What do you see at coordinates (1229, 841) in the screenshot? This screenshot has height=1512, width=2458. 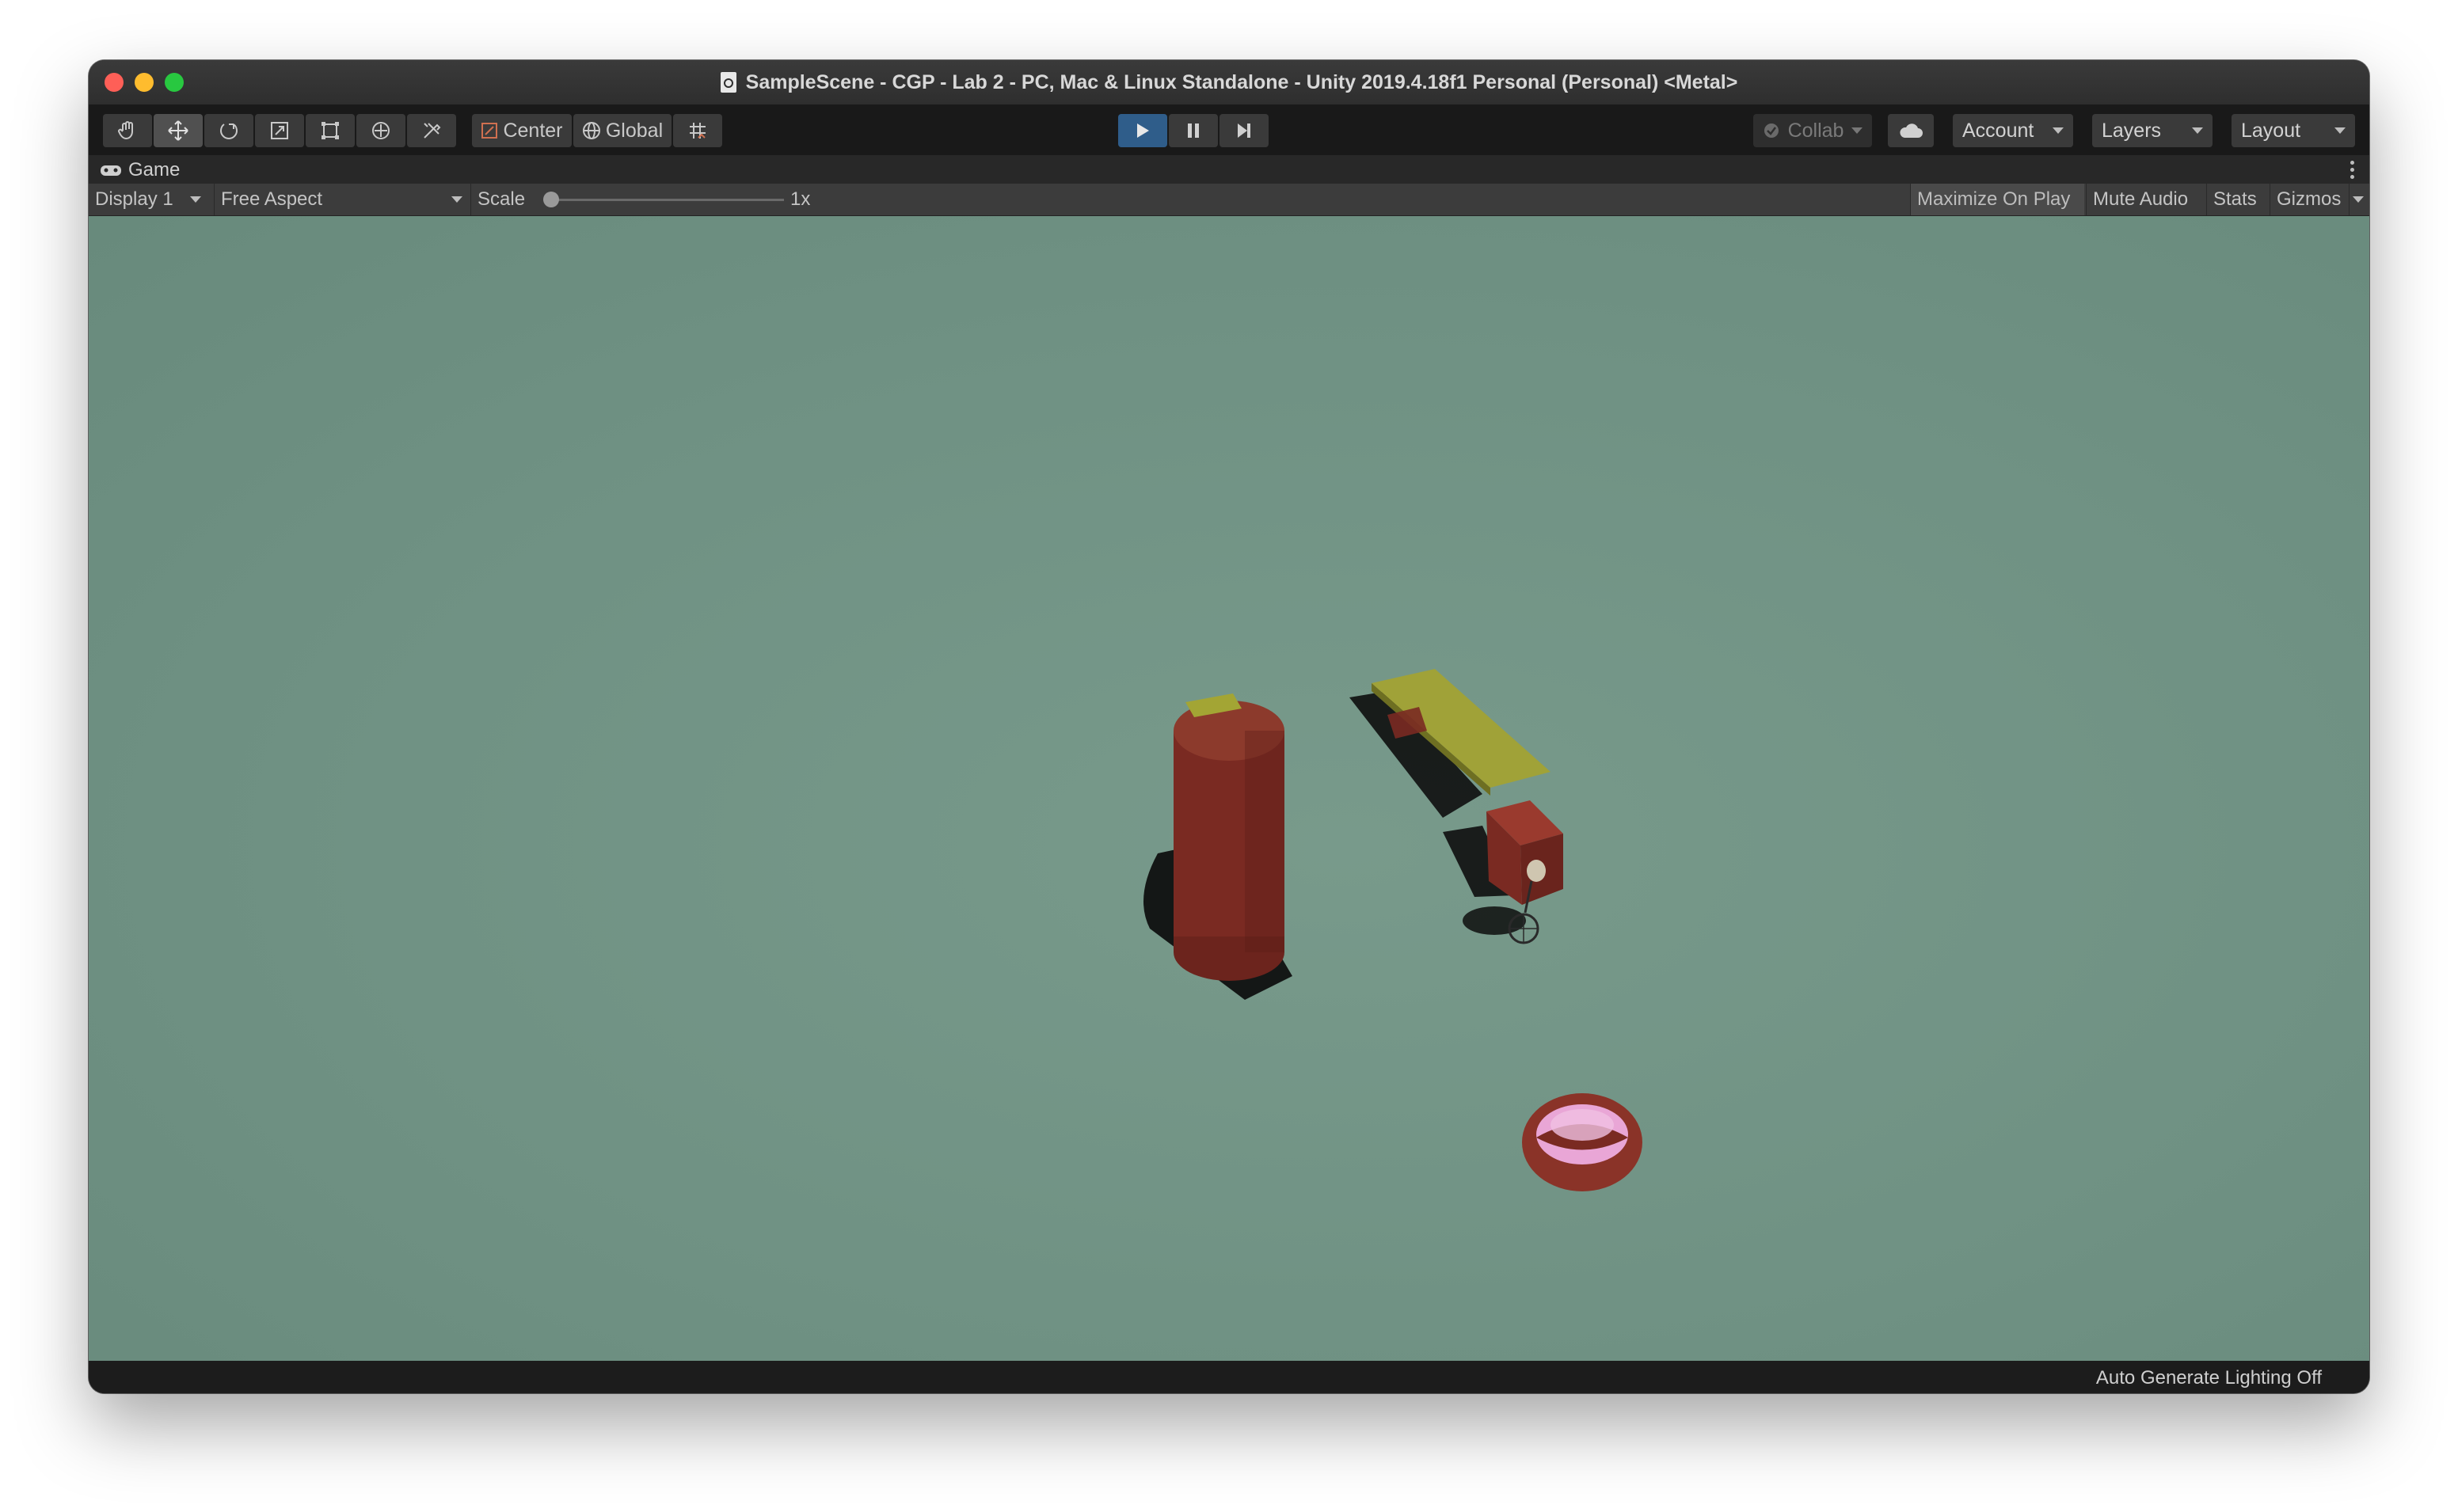 I see `red-cylinder` at bounding box center [1229, 841].